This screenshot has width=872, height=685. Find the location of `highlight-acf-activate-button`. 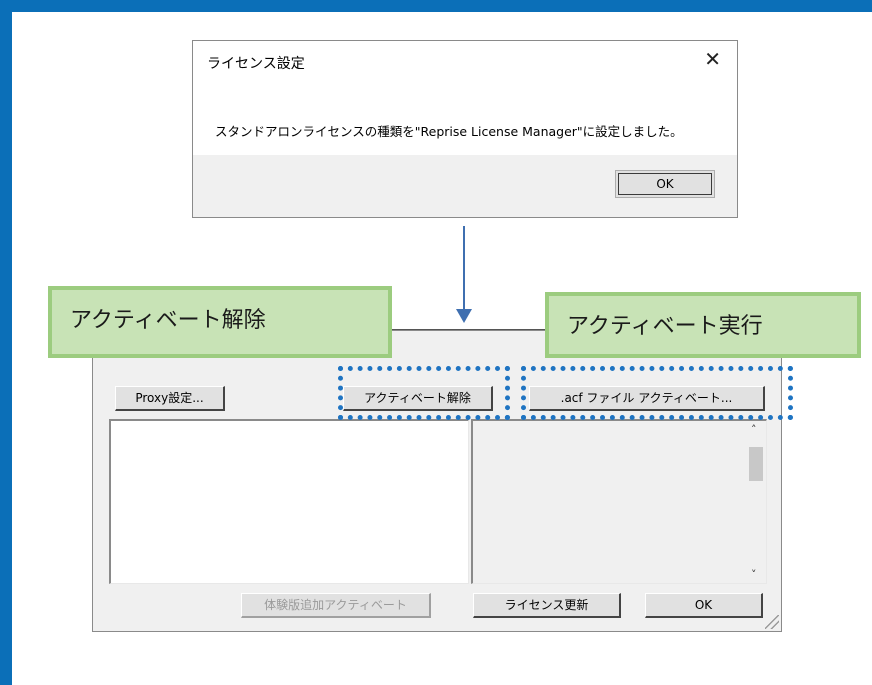

highlight-acf-activate-button is located at coordinates (657, 393).